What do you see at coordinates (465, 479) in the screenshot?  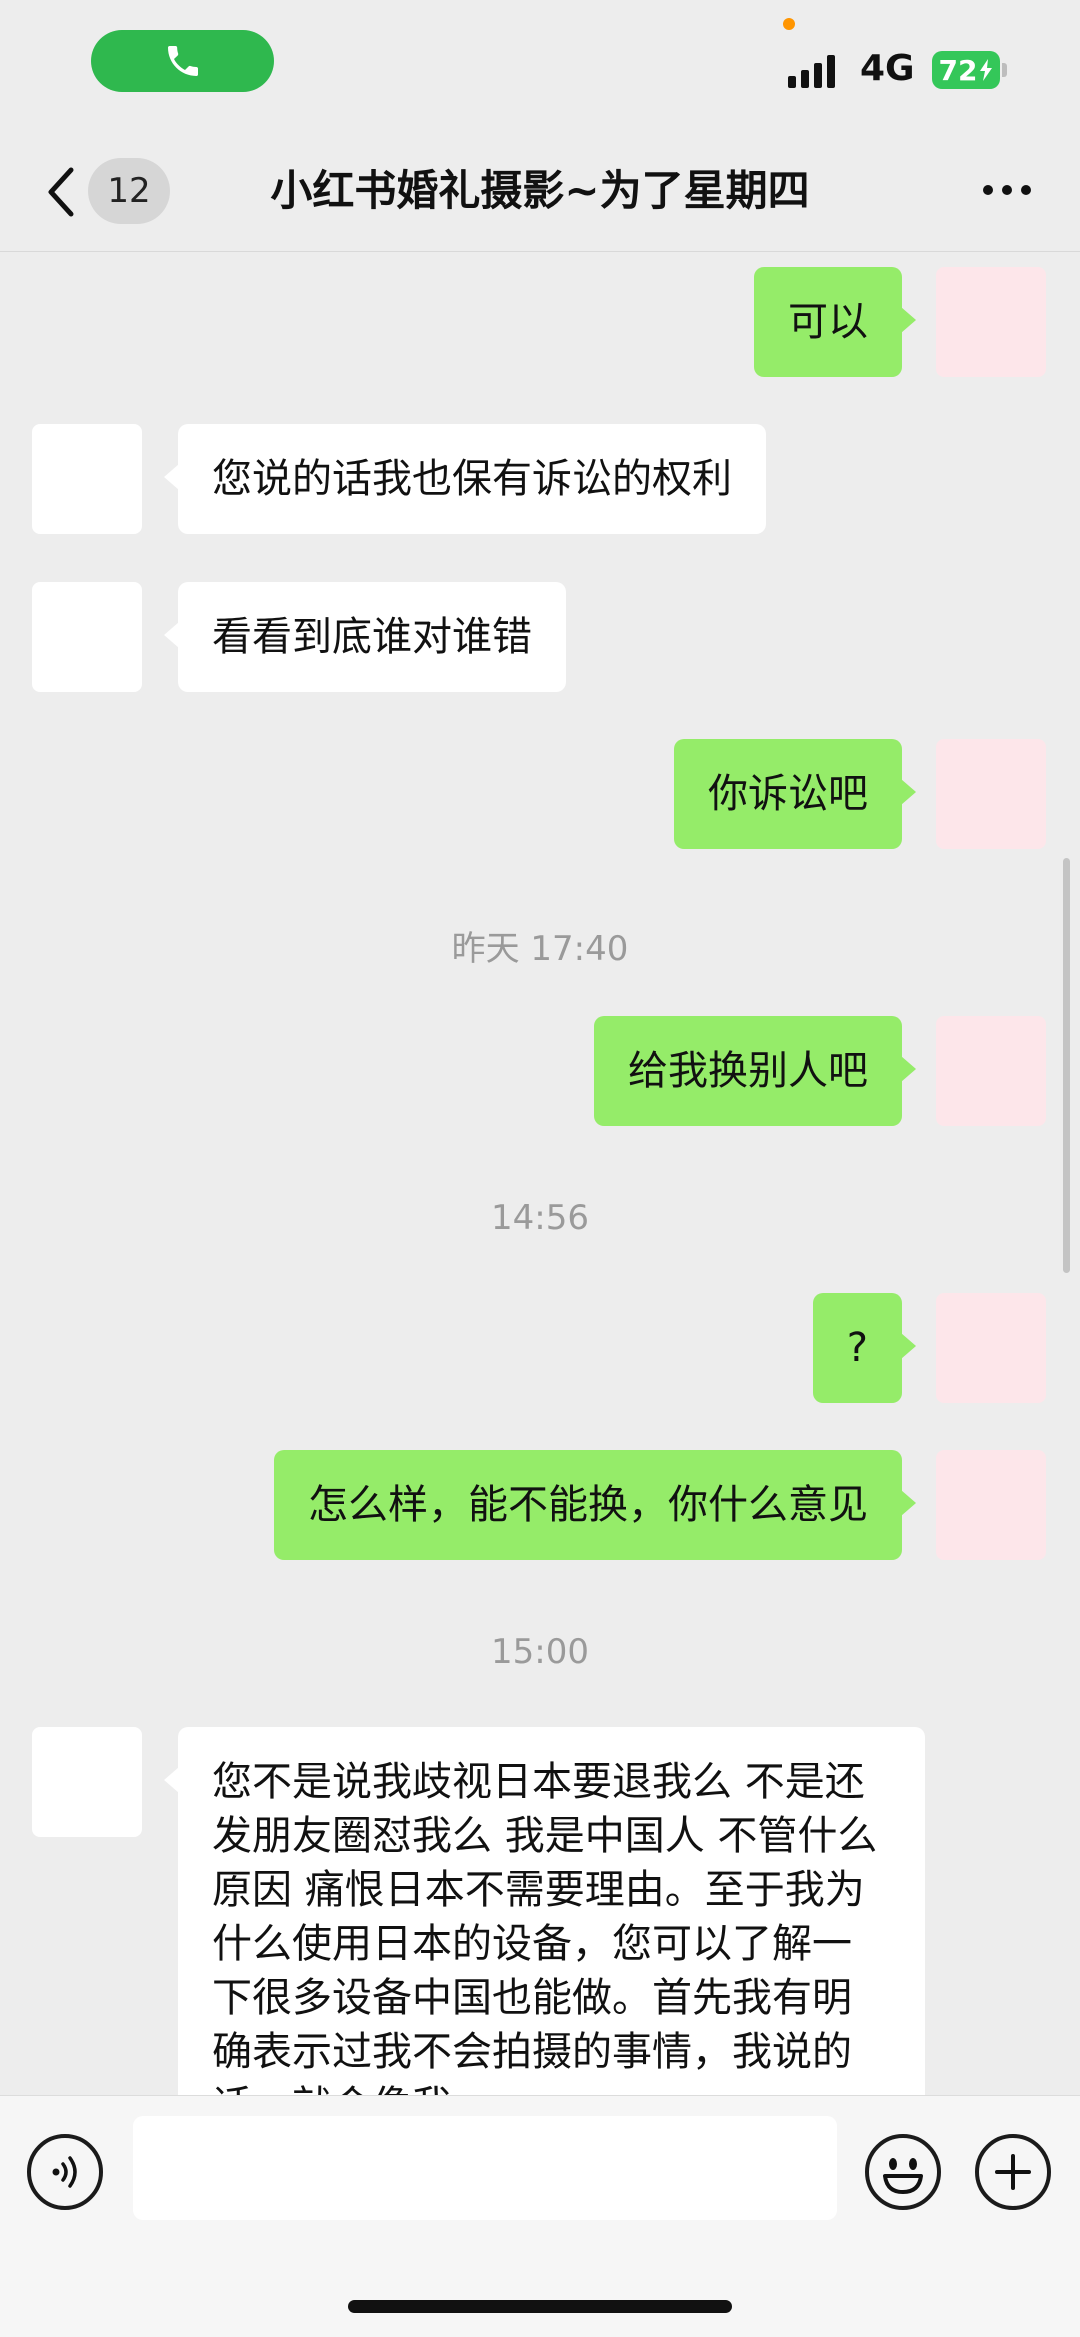 I see `peer-message-bubble: 您说的话我也保有诉讼的权利` at bounding box center [465, 479].